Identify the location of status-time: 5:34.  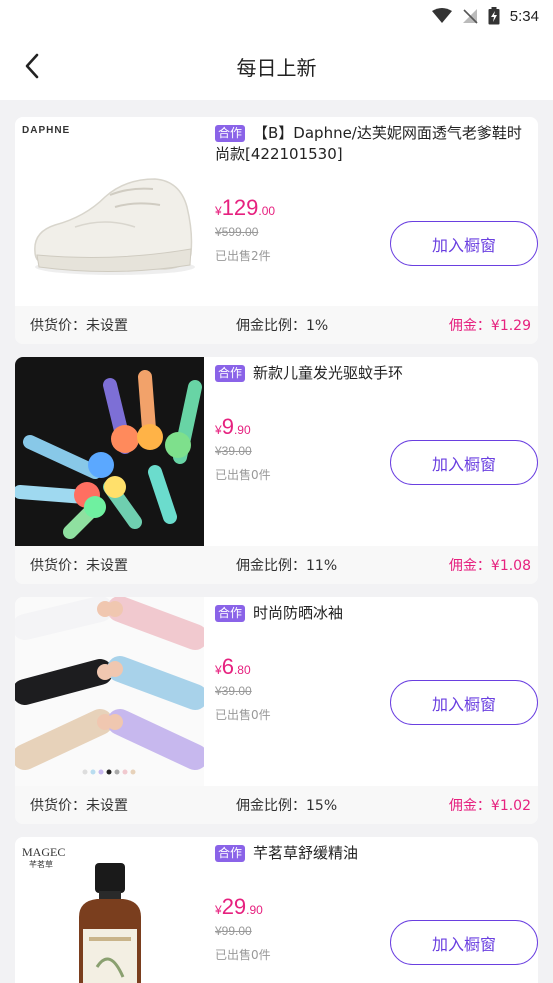
(524, 16).